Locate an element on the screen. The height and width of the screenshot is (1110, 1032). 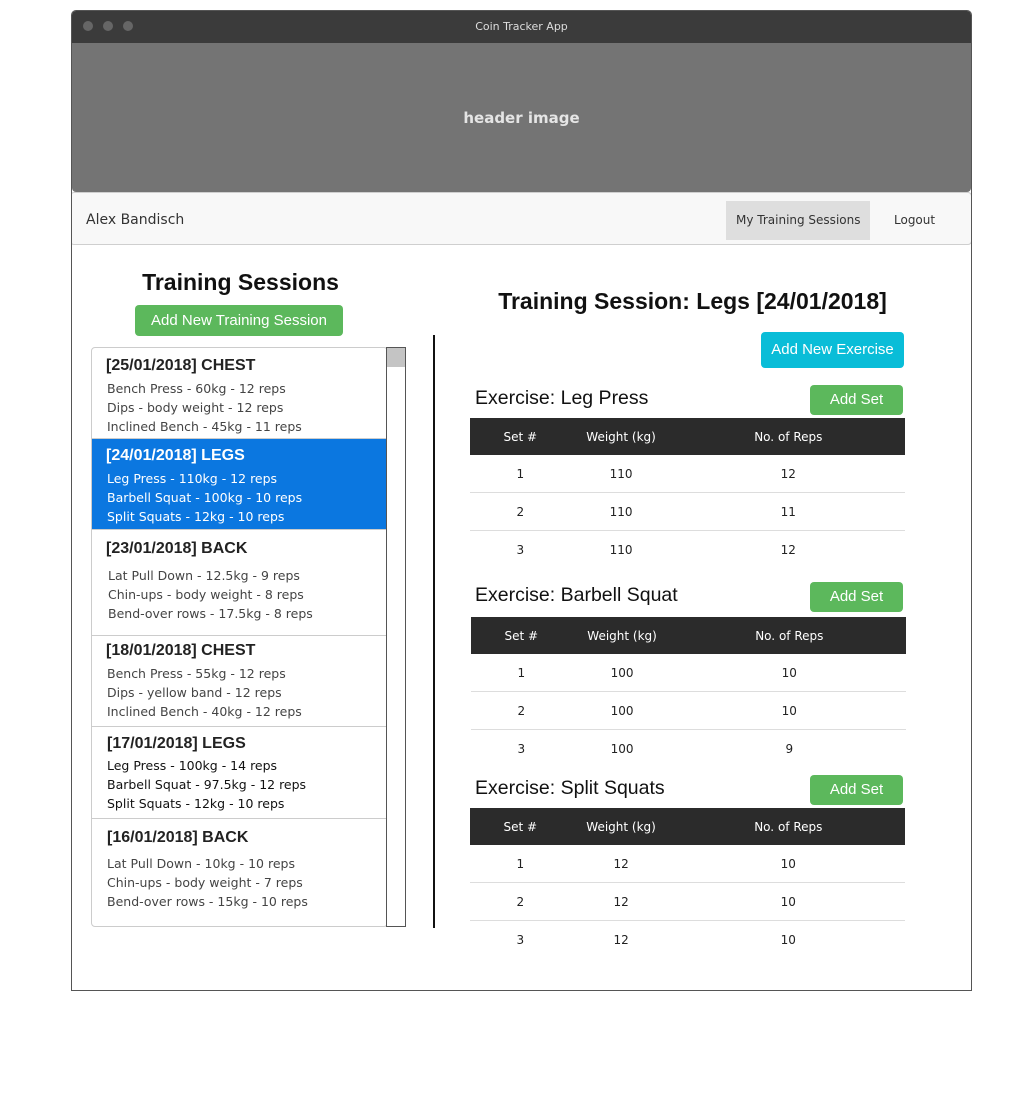
scrollbar-thumb is located at coordinates (396, 357).